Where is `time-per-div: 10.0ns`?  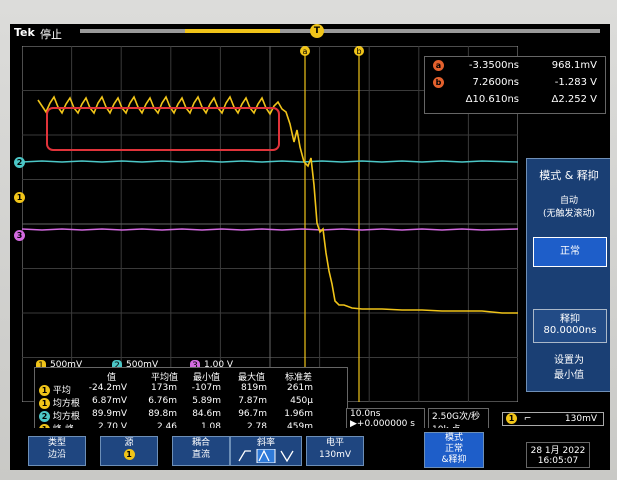
time-per-div: 10.0ns is located at coordinates (365, 414).